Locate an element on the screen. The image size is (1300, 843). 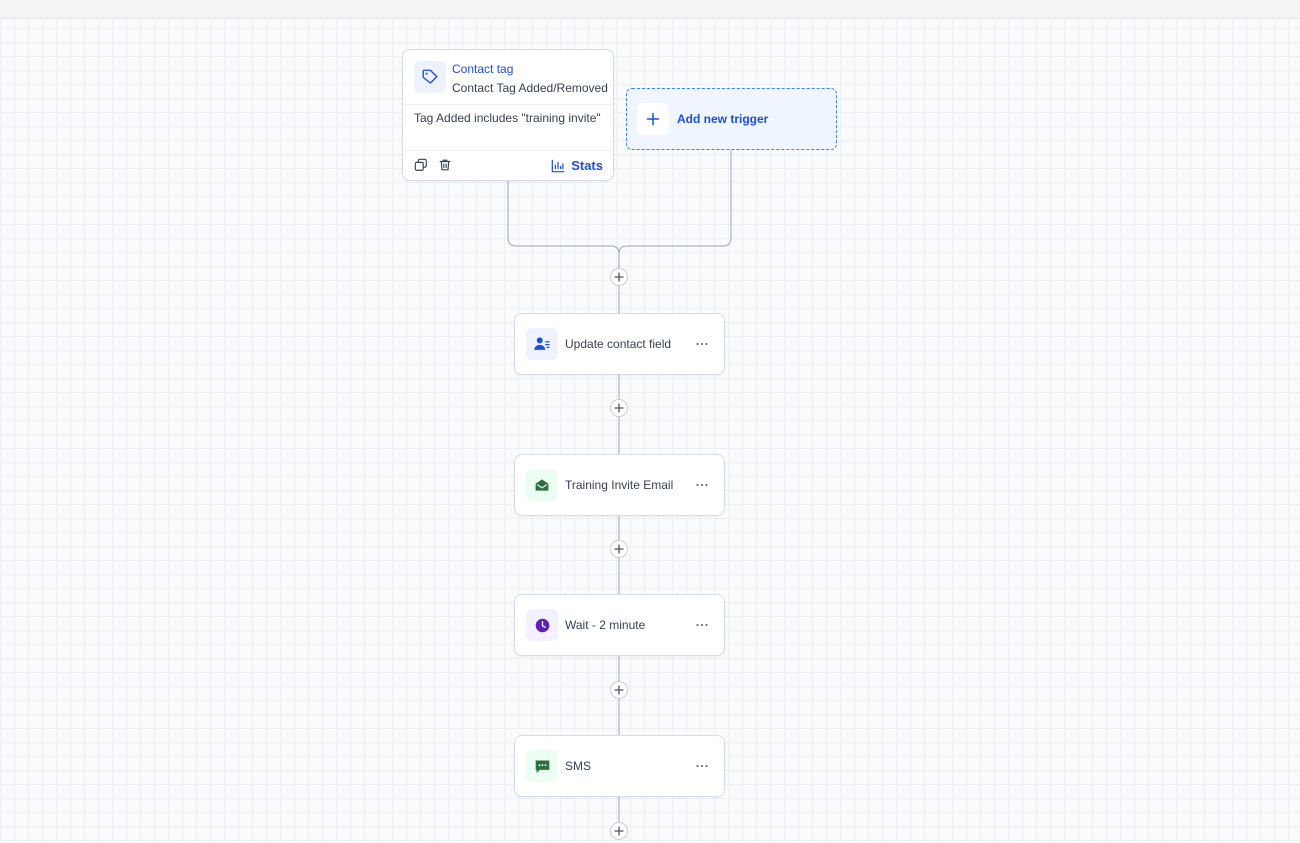
clock-icon is located at coordinates (542, 625).